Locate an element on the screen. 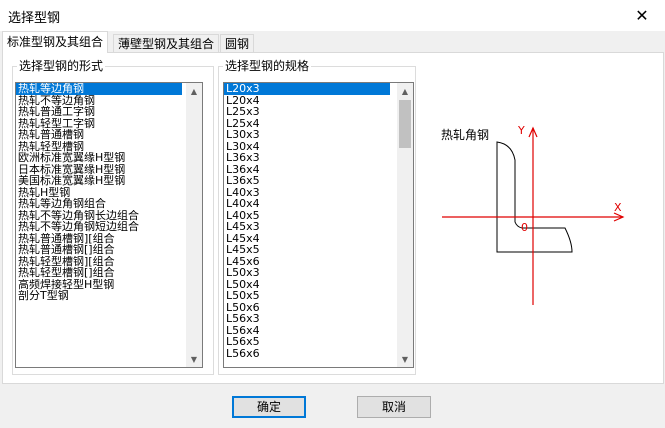 The width and height of the screenshot is (665, 428). list-item: L56x3 is located at coordinates (307, 319).